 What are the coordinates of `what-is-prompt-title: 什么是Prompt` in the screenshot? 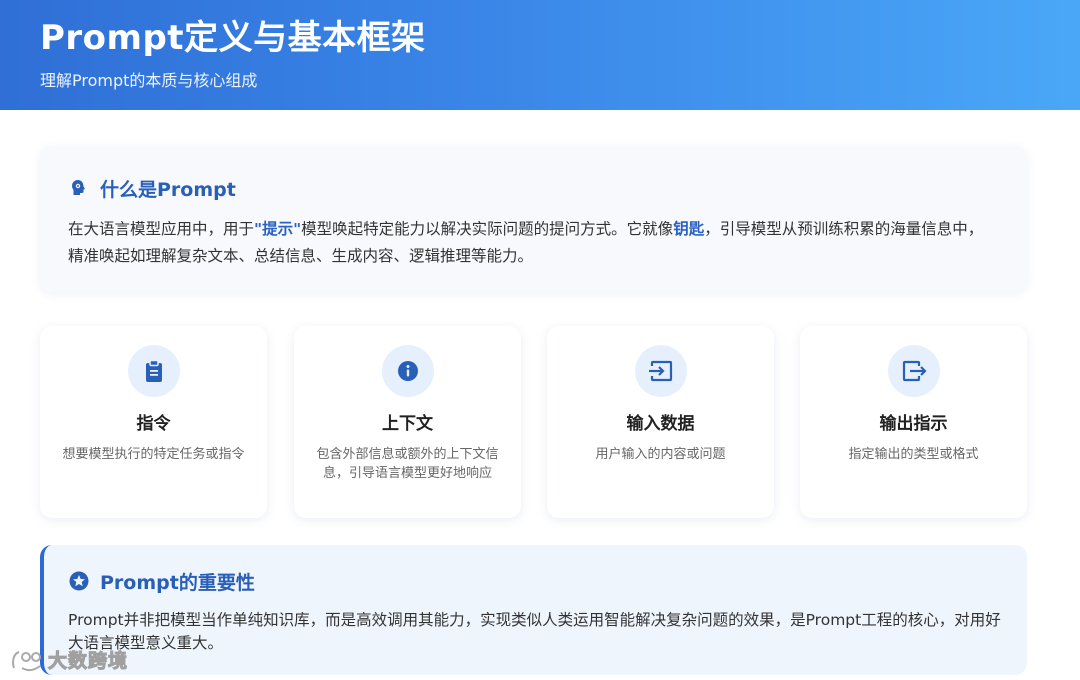 It's located at (168, 189).